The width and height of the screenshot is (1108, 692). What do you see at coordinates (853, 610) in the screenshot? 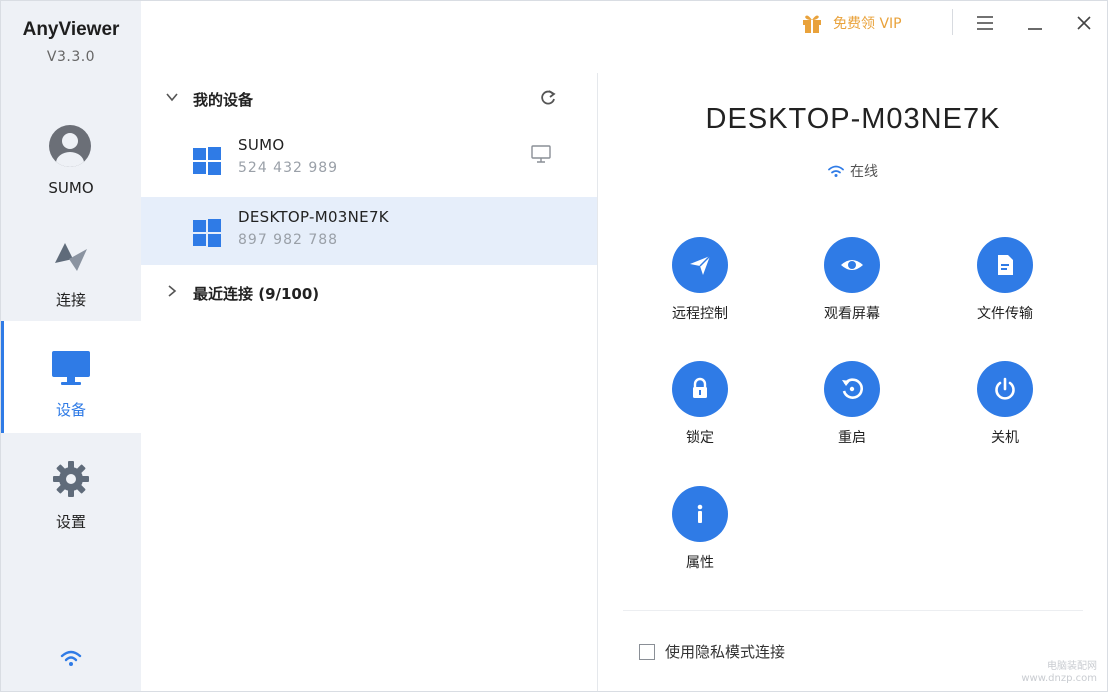
I see `divider` at bounding box center [853, 610].